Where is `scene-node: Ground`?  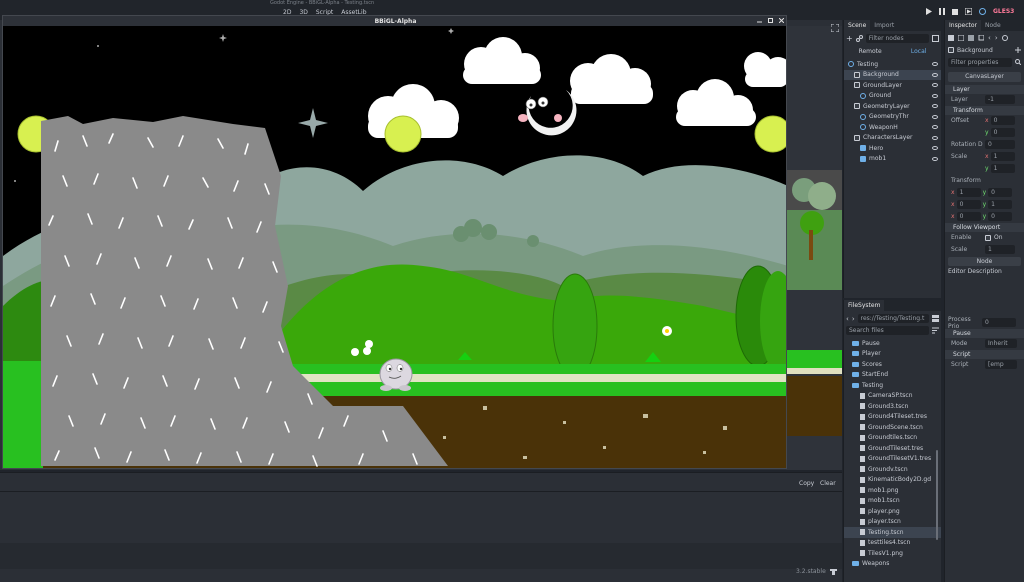 scene-node: Ground is located at coordinates (892, 96).